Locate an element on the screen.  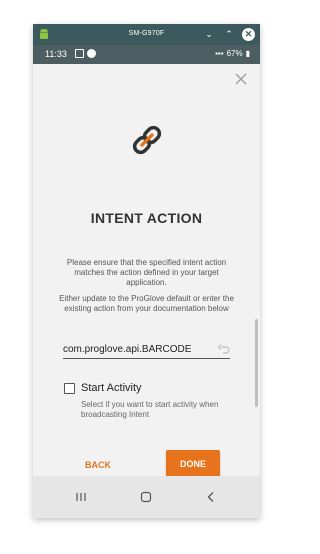
back-chevron-icon is located at coordinates (210, 497).